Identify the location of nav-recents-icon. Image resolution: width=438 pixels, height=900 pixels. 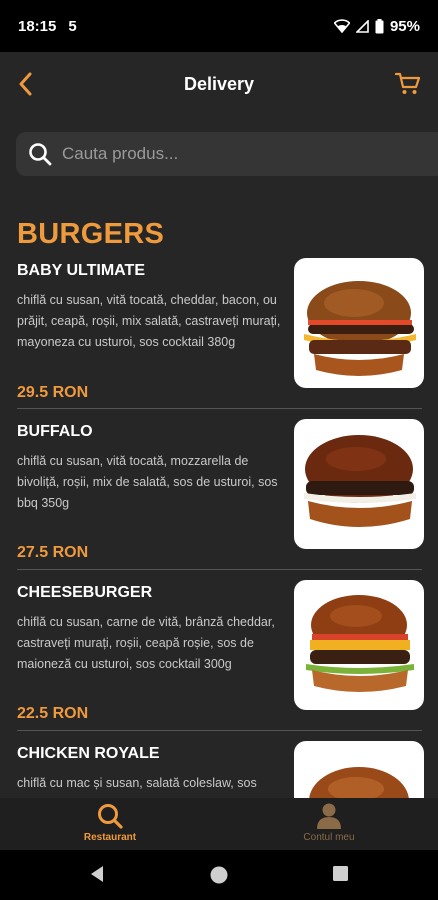
(340, 873).